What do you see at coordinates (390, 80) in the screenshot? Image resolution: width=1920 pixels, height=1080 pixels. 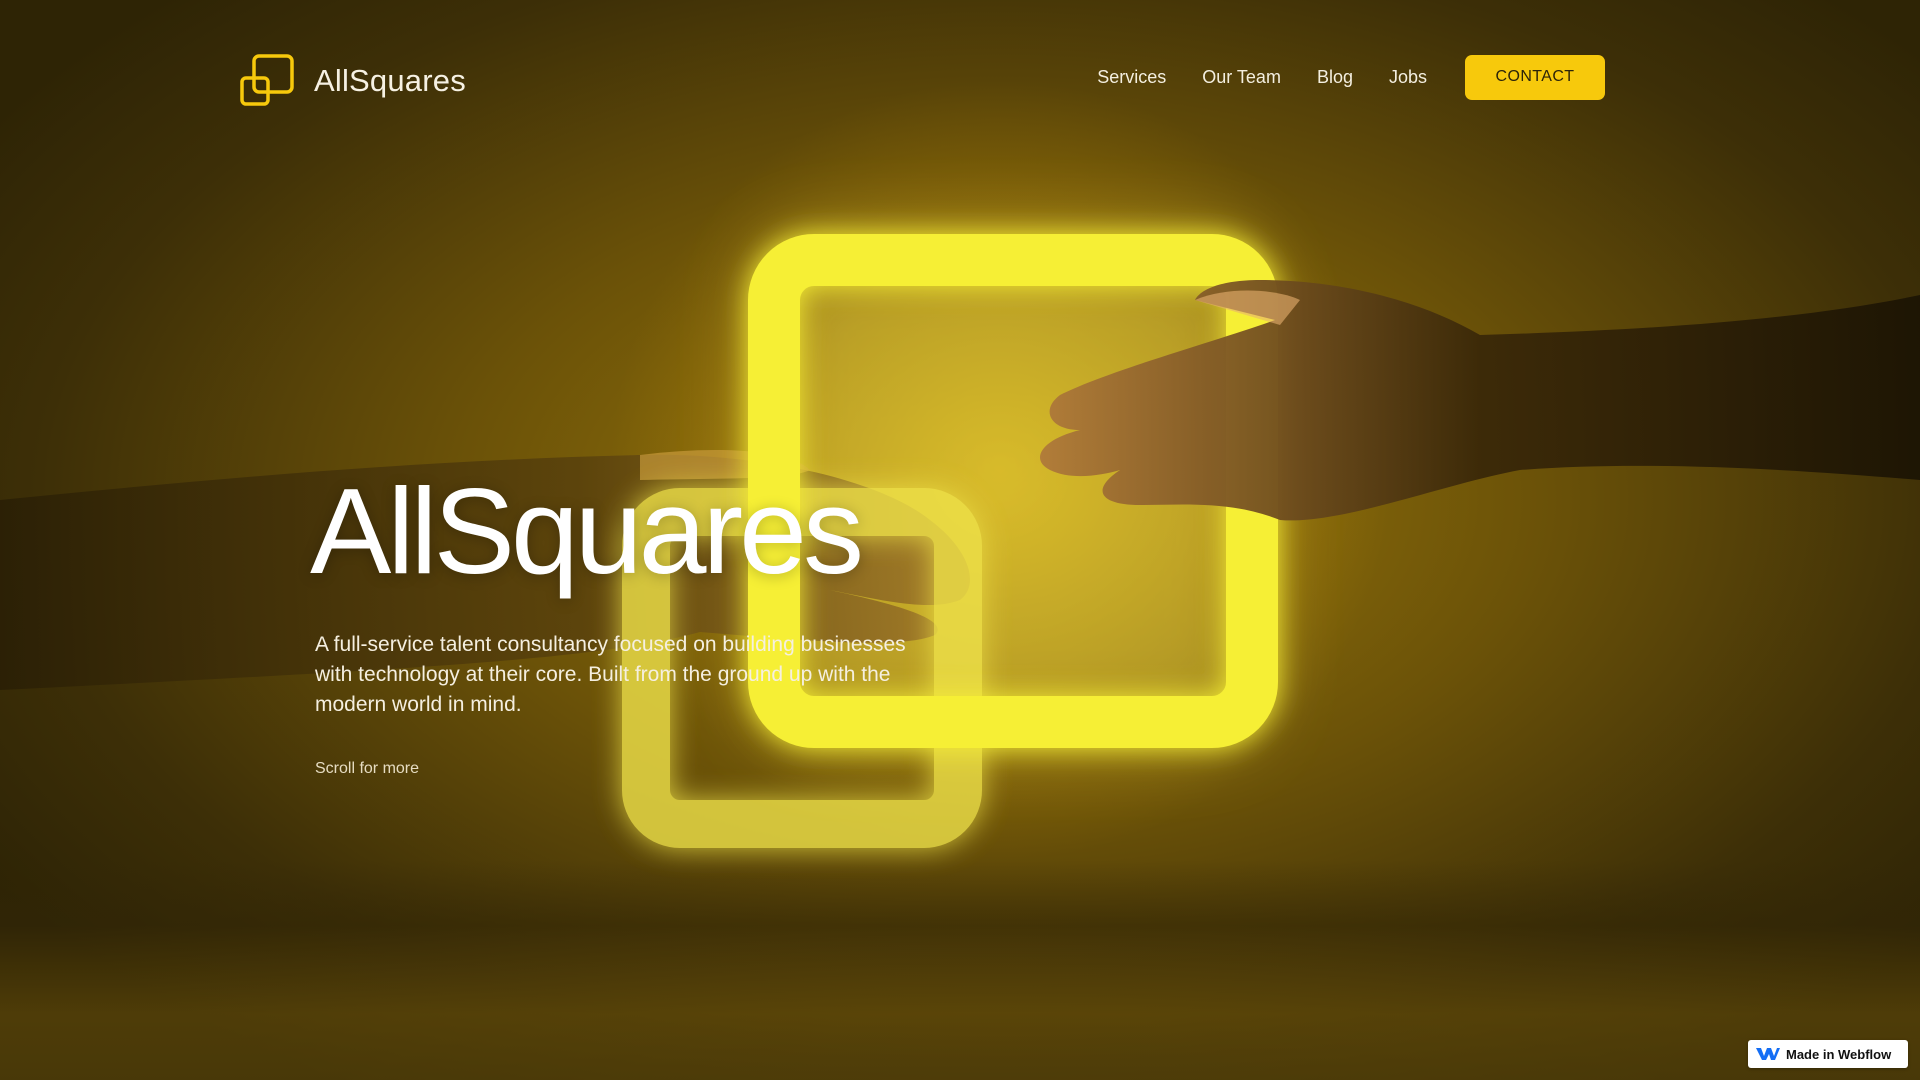 I see `brand-name: AllSquares` at bounding box center [390, 80].